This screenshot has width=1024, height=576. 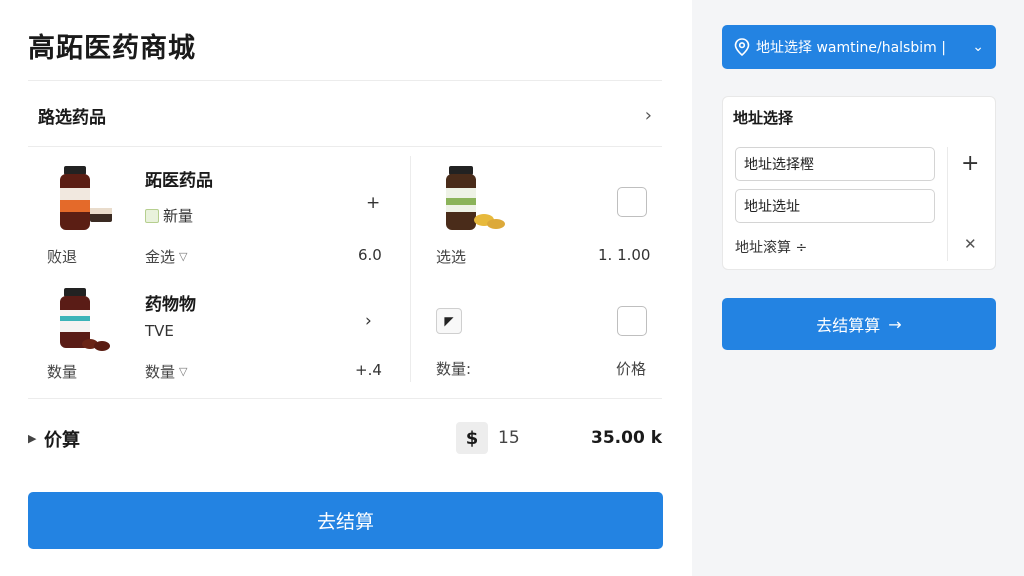 I want to click on product-tag: TVE, so click(x=159, y=331).